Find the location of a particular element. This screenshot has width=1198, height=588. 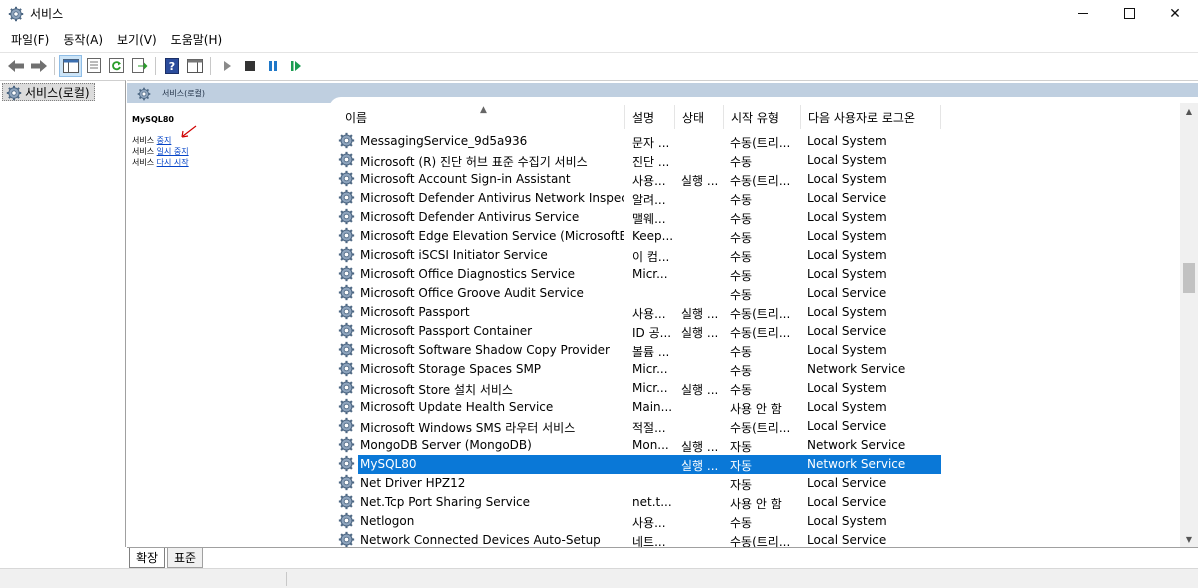

table-row: Netlogon 사용... 수동 Local System is located at coordinates (740, 521).